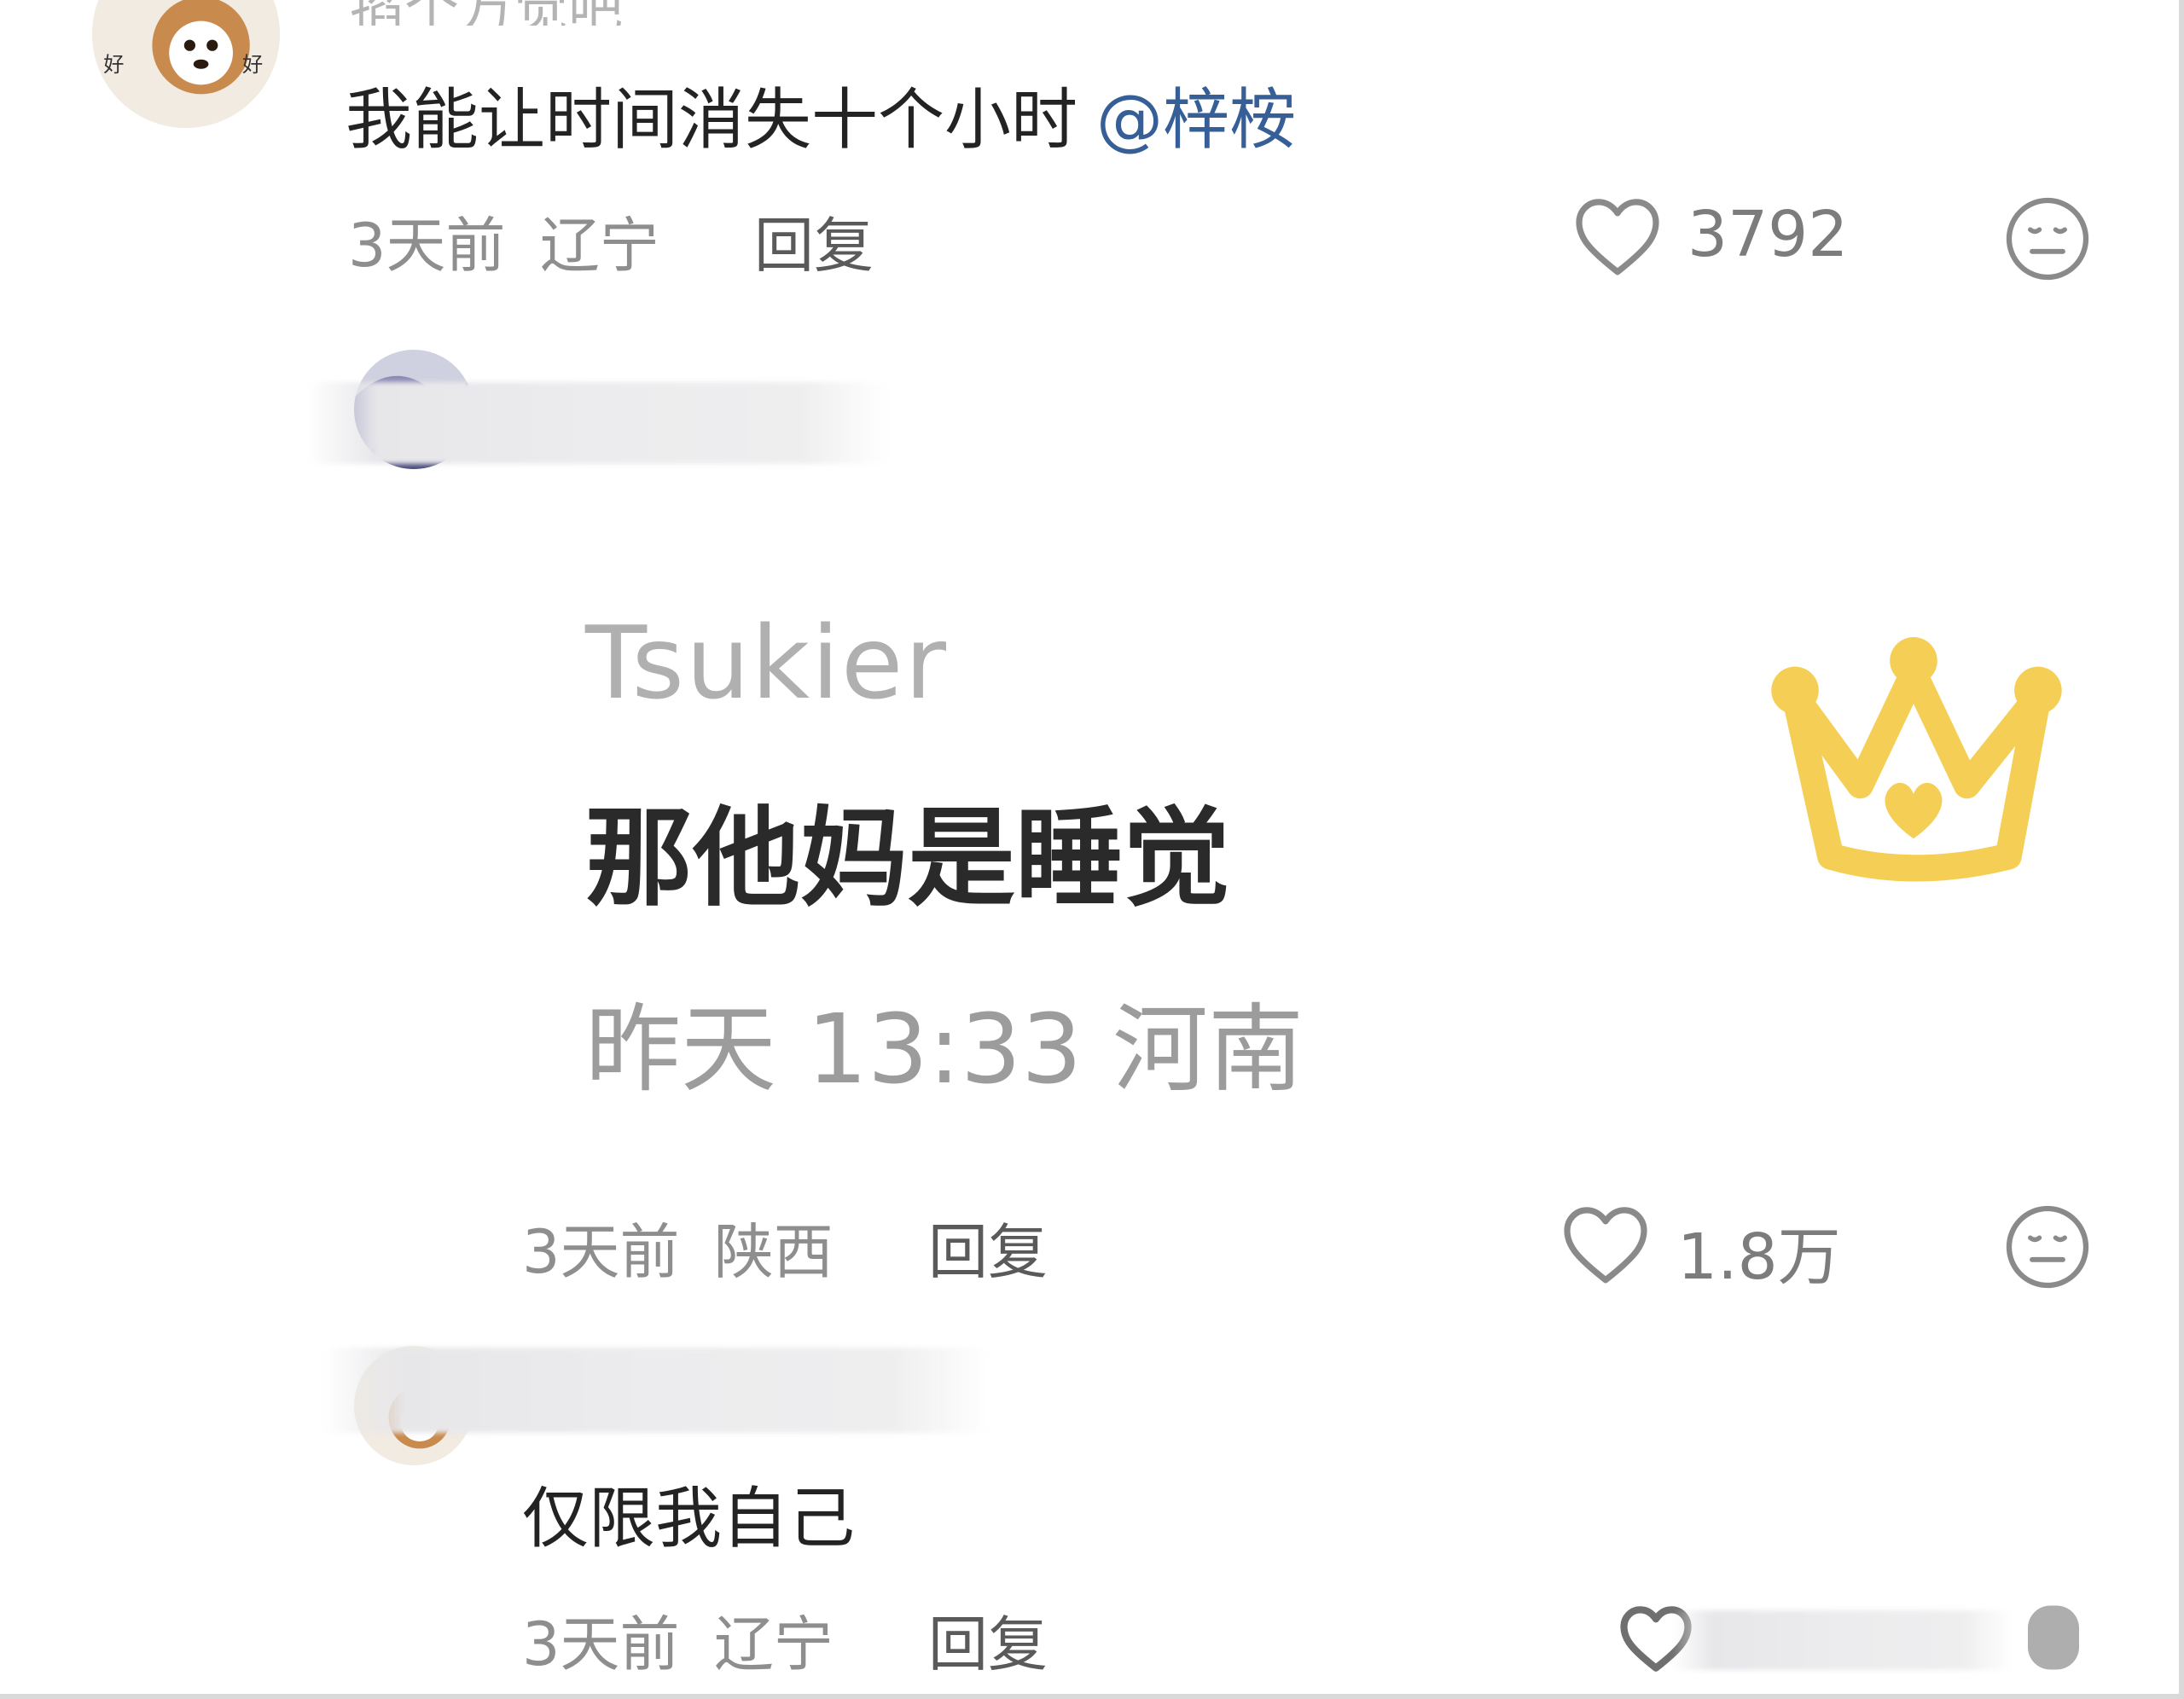  I want to click on mention-link: @梓桉, so click(1196, 120).